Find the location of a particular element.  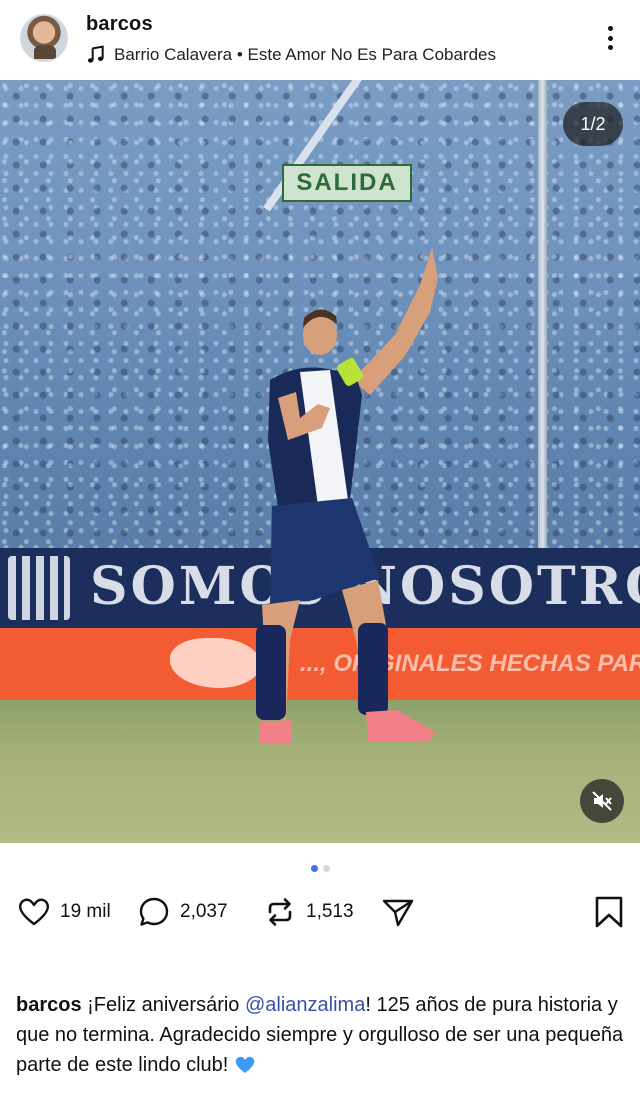

carousel-dot is located at coordinates (326, 868).